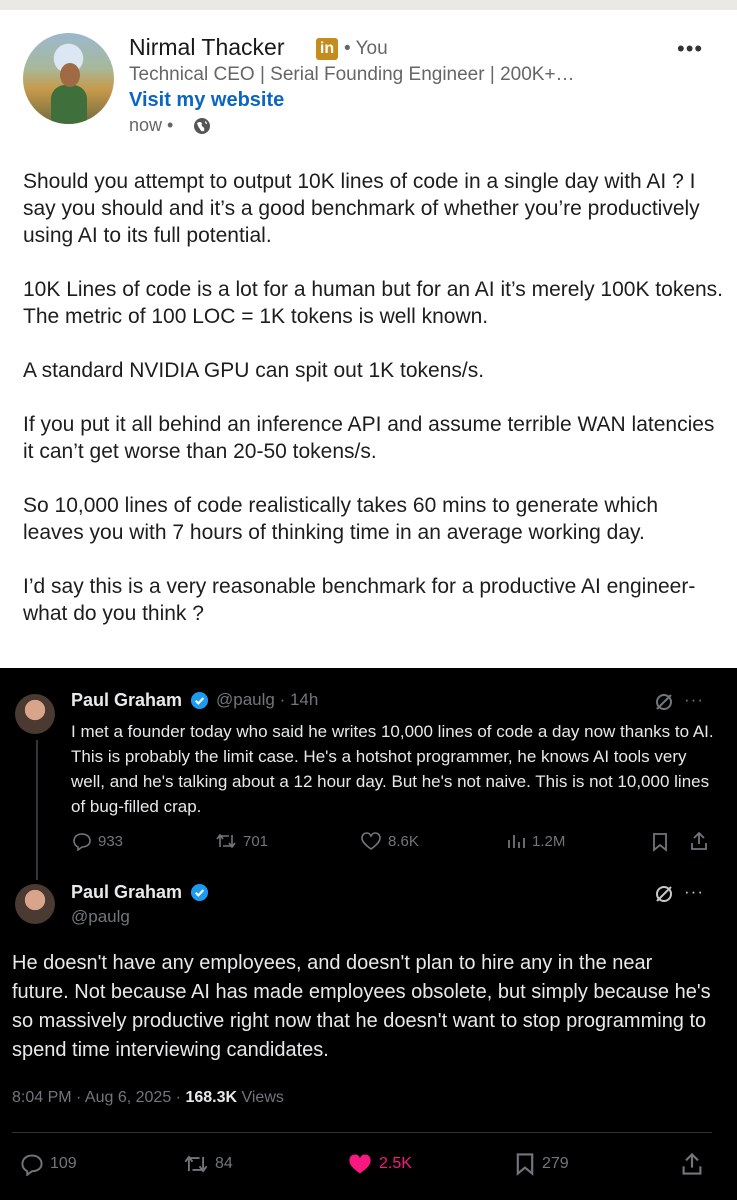 This screenshot has height=1200, width=737. I want to click on reply-count: 933, so click(111, 841).